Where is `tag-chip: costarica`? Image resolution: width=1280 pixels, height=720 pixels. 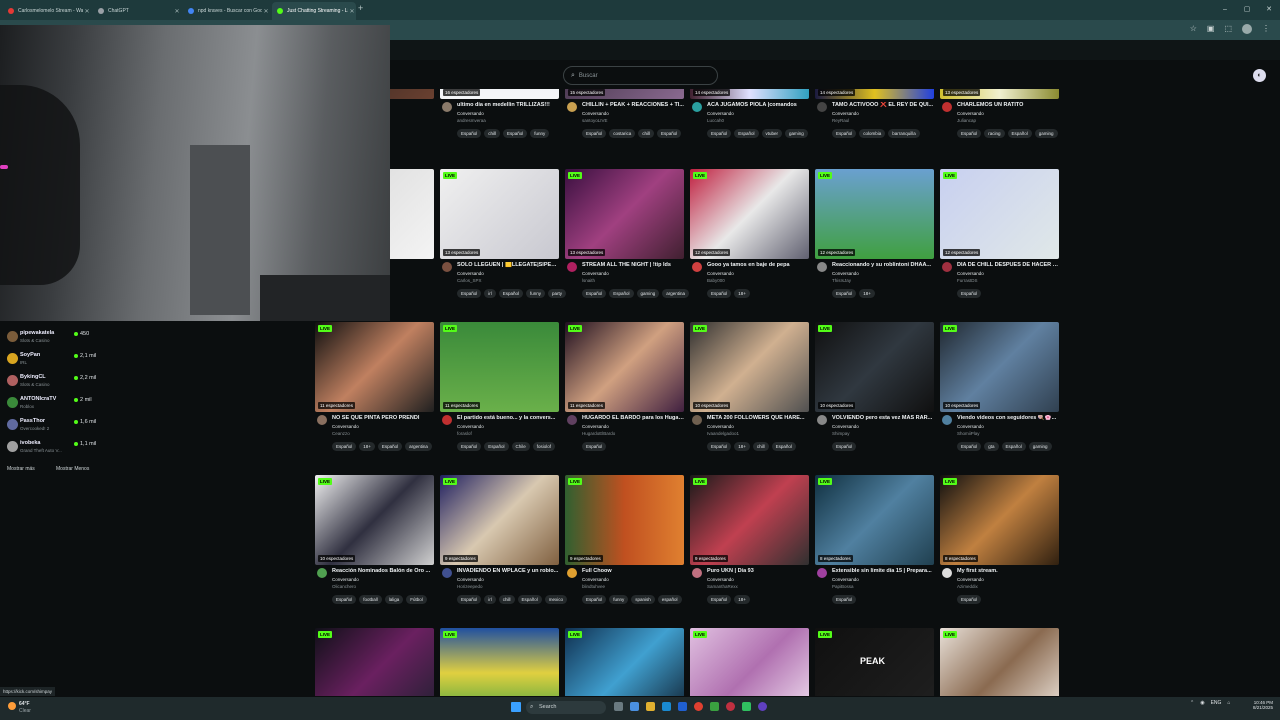 tag-chip: costarica is located at coordinates (622, 133).